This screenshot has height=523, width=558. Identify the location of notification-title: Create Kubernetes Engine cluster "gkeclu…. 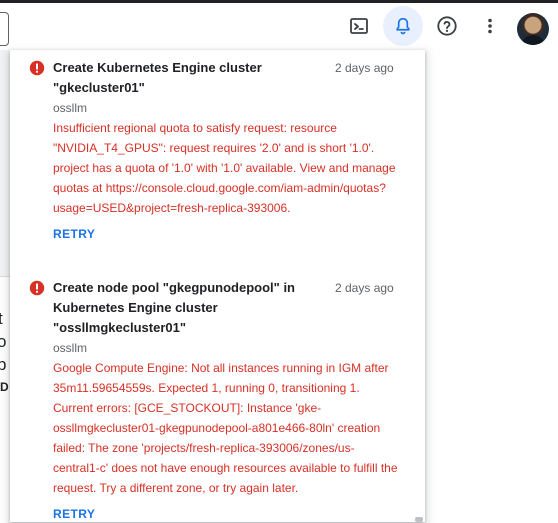
(157, 77).